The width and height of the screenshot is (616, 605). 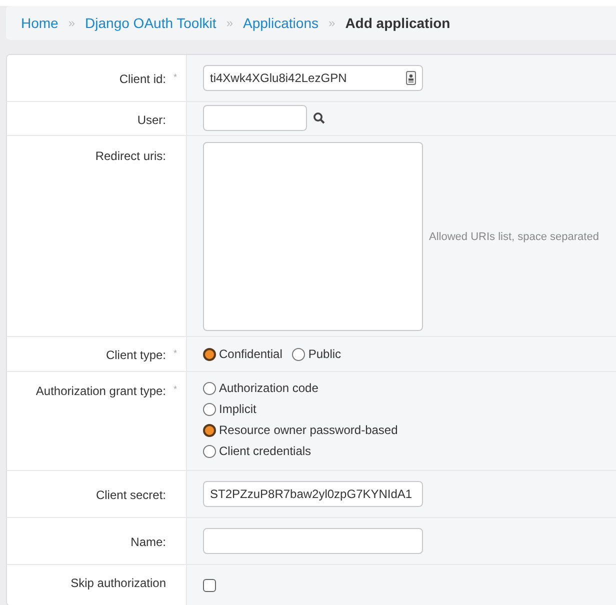 What do you see at coordinates (237, 409) in the screenshot?
I see `radio-label: Implicit` at bounding box center [237, 409].